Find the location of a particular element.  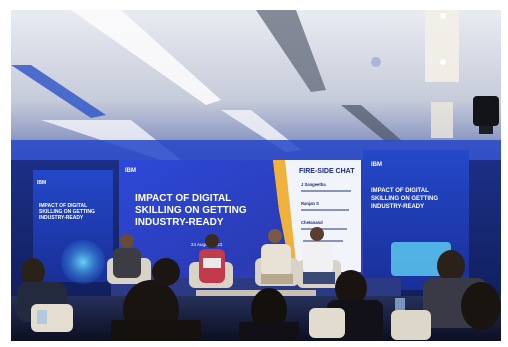

main-screen-title-line1: IMPACT OF DIGITAL is located at coordinates (183, 198).